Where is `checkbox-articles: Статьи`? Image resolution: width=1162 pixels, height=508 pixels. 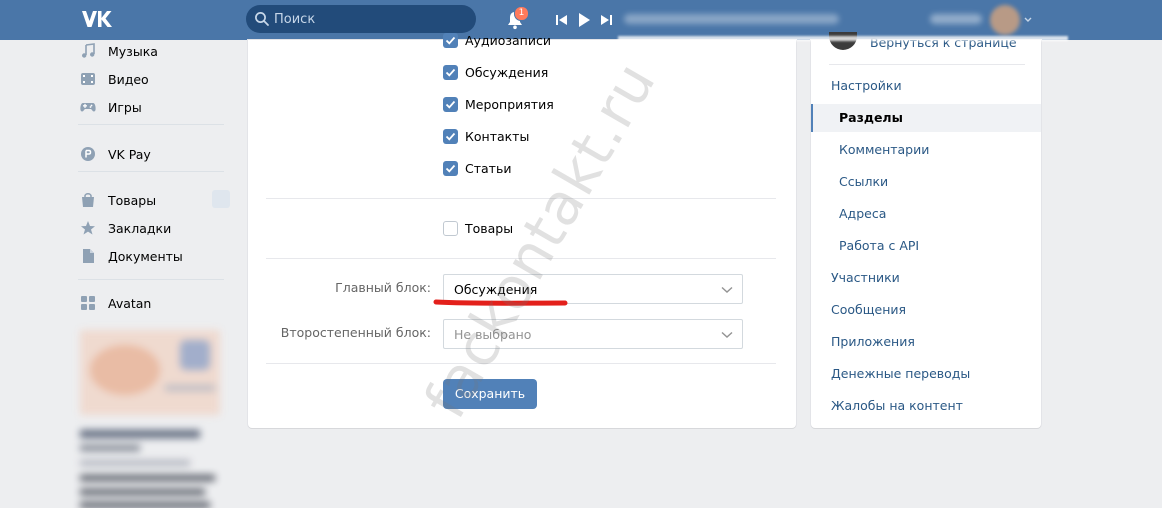 checkbox-articles: Статьи is located at coordinates (477, 168).